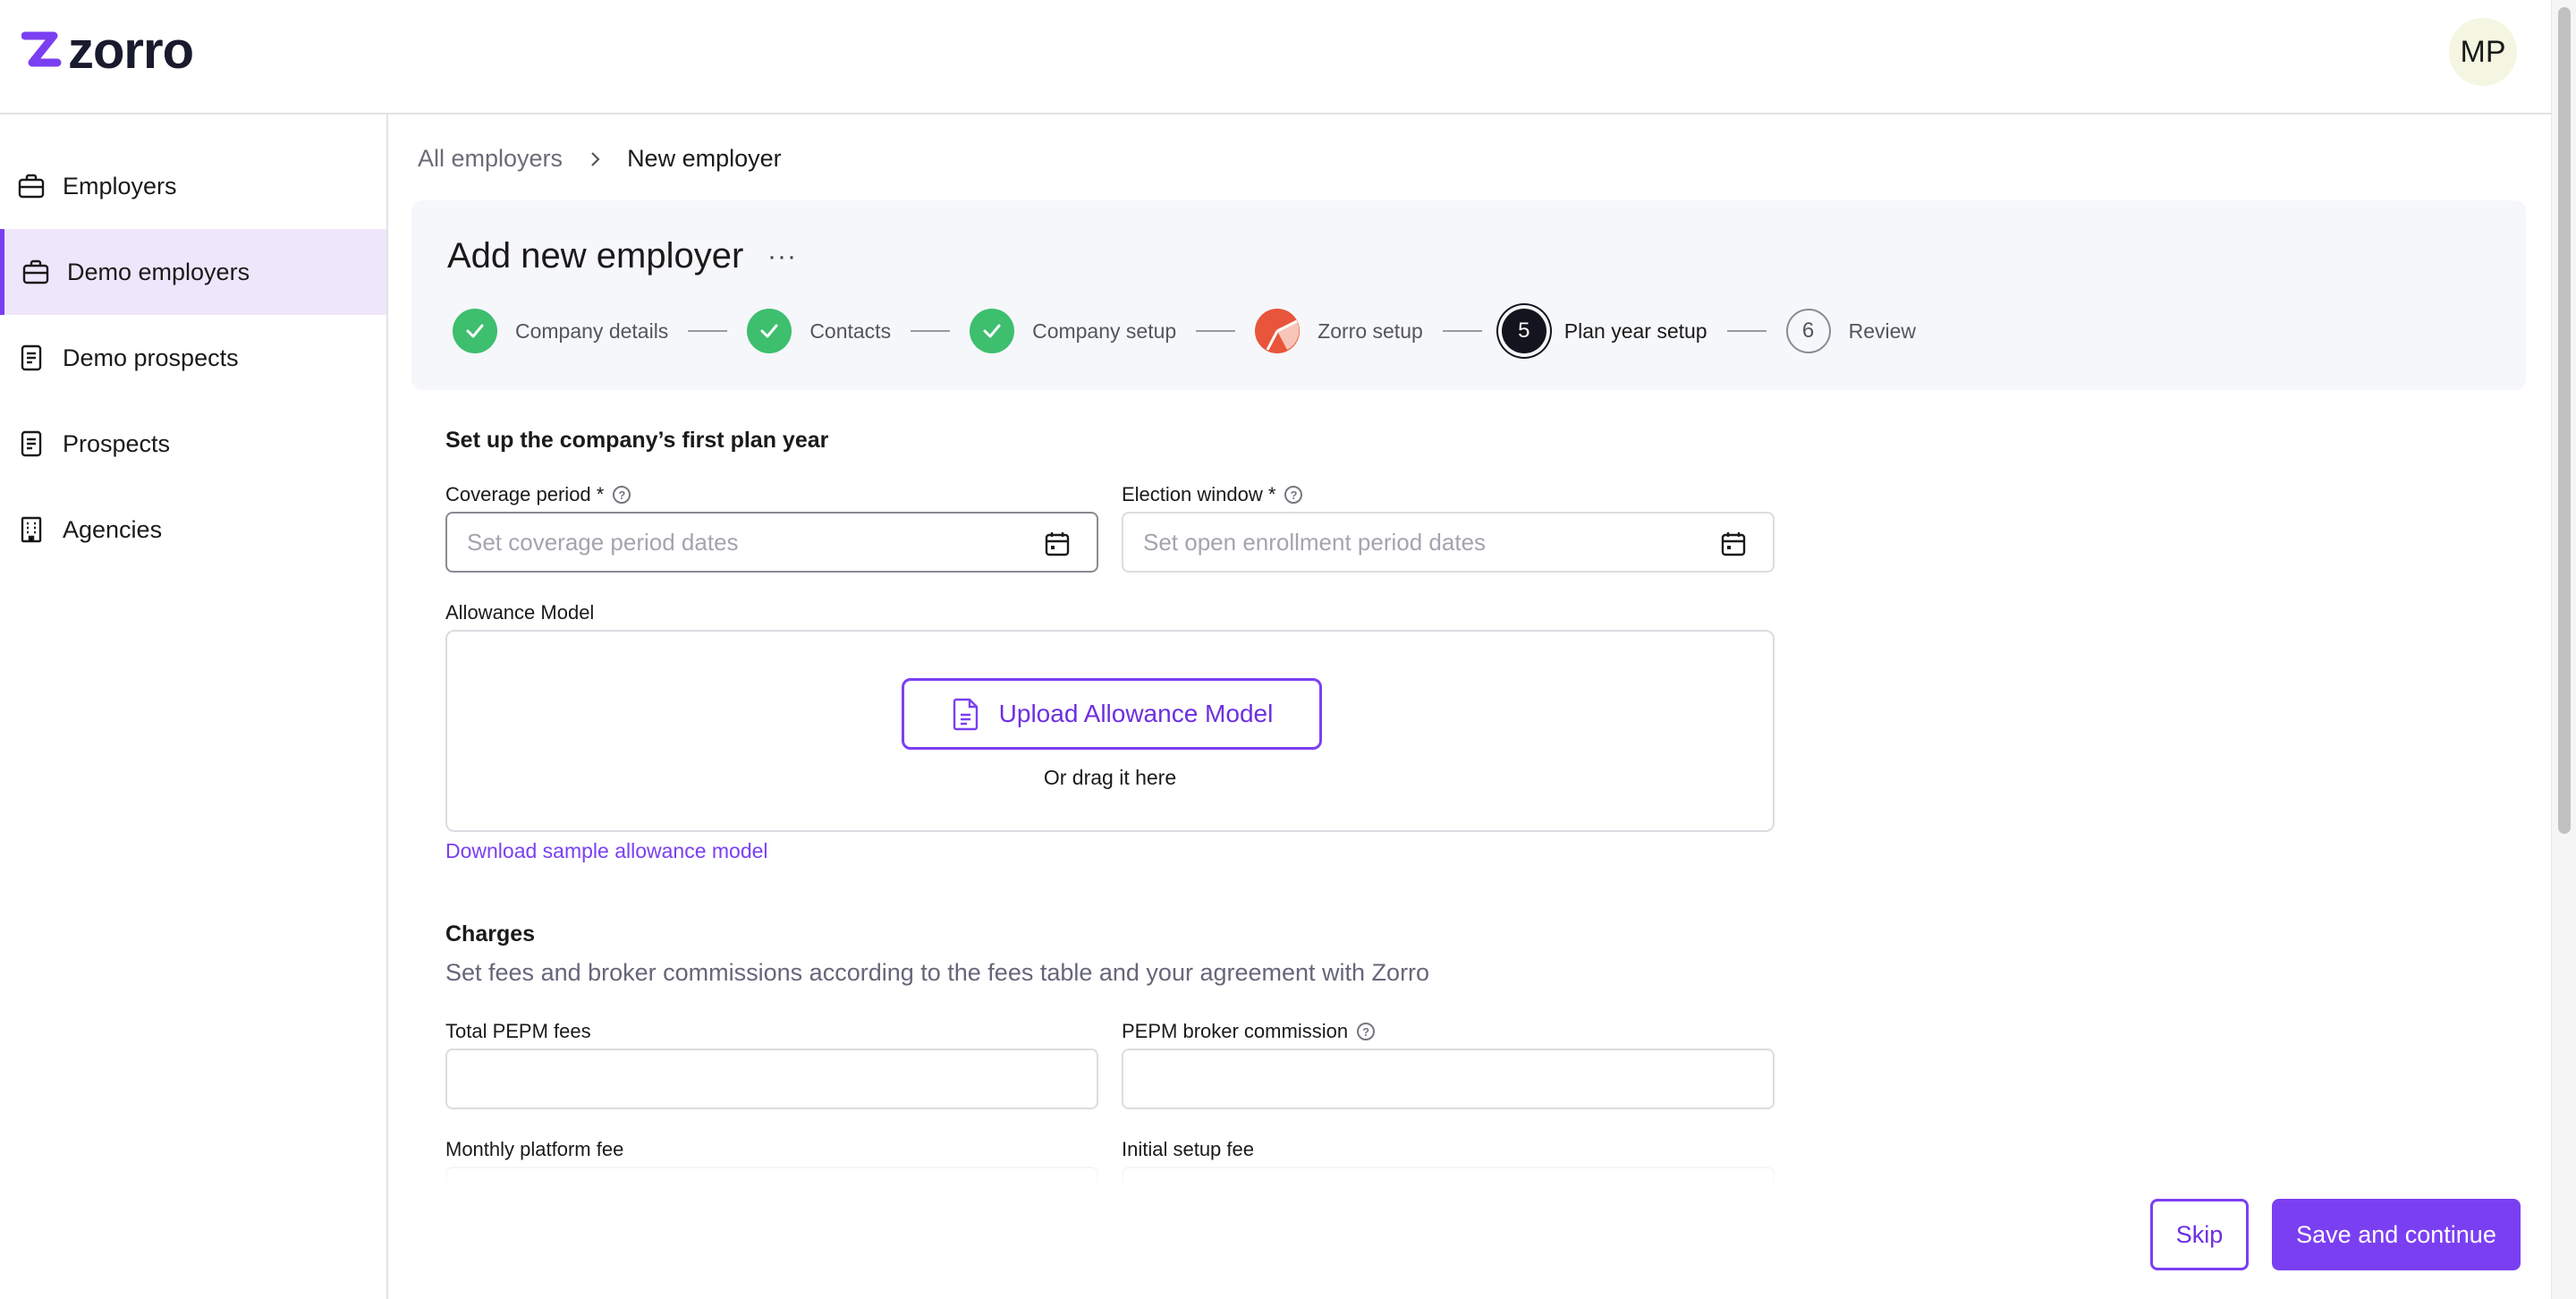  What do you see at coordinates (1288, 57) in the screenshot?
I see `top-bar: zorro MP` at bounding box center [1288, 57].